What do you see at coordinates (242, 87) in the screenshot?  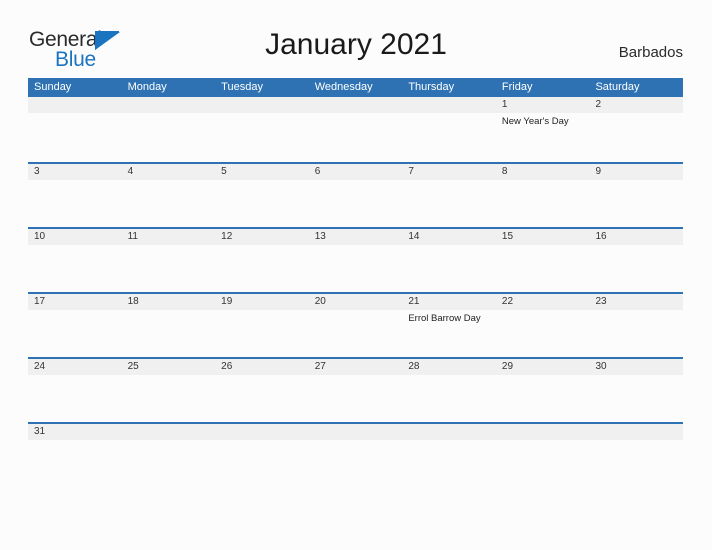 I see `weekday-header-tuesday: Tuesday` at bounding box center [242, 87].